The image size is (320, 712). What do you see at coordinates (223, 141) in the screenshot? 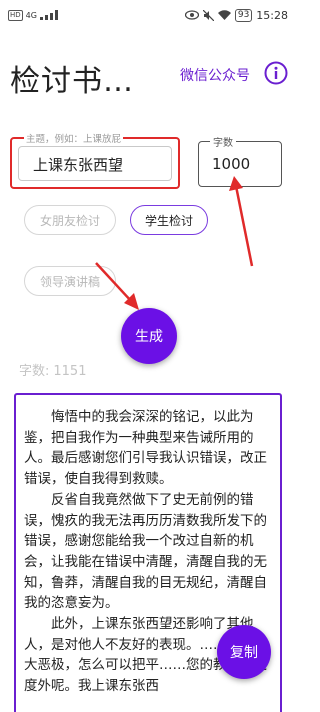
I see `word-count-input-label: 字数` at bounding box center [223, 141].